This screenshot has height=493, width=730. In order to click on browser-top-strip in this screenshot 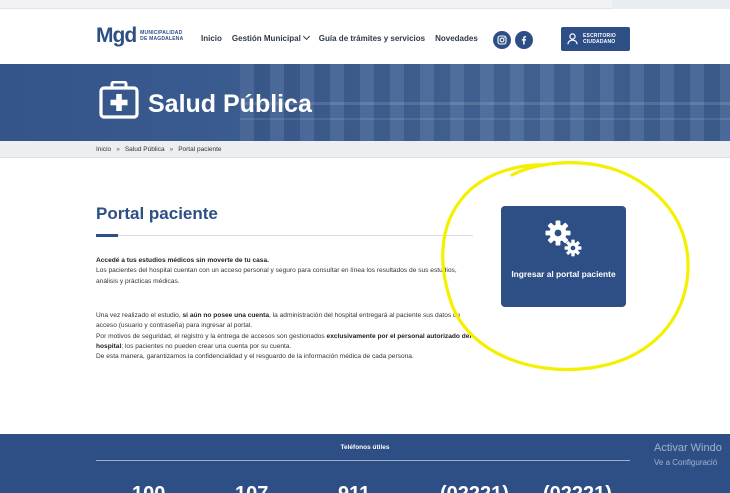, I will do `click(365, 4)`.